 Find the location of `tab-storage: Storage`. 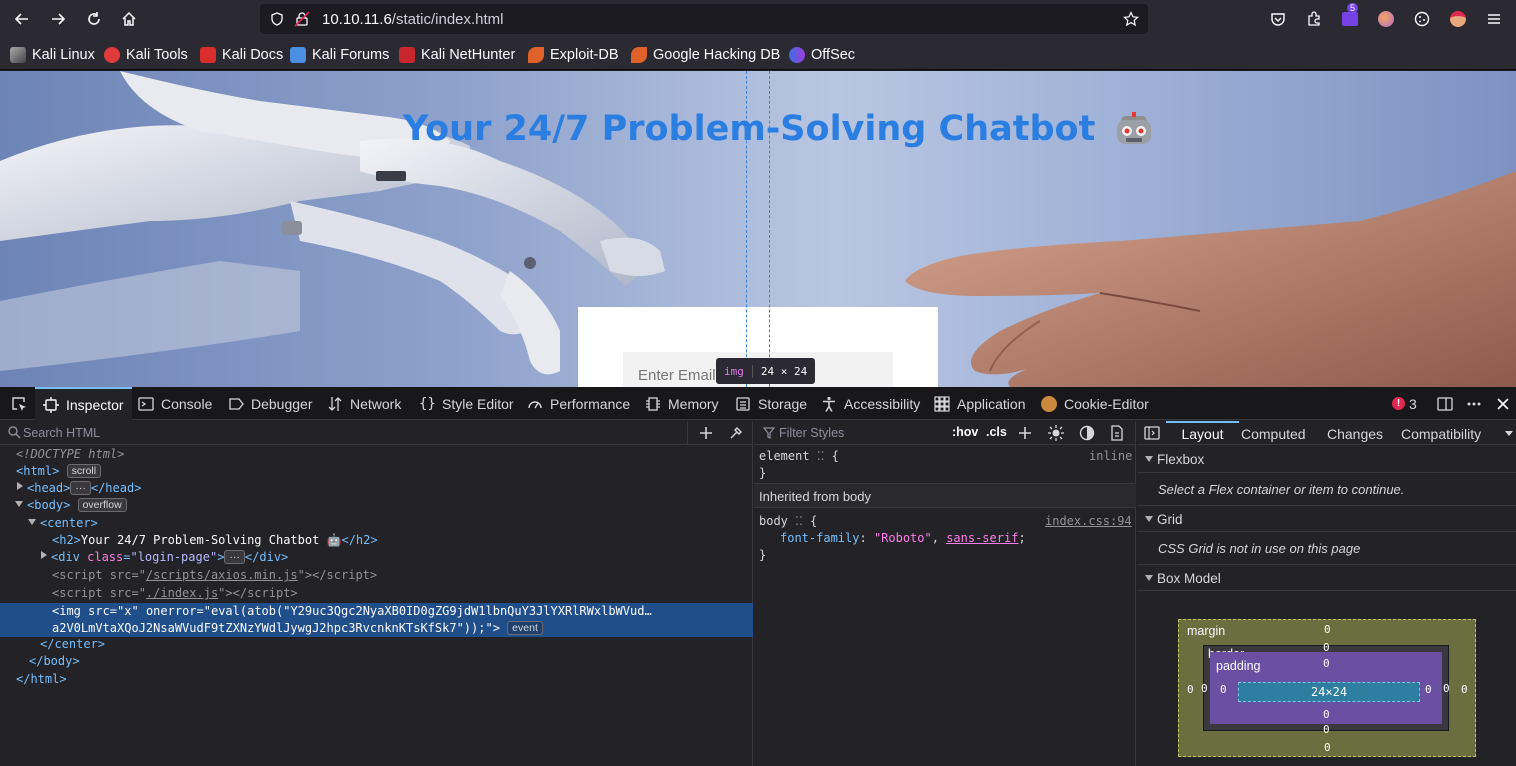

tab-storage: Storage is located at coordinates (771, 403).